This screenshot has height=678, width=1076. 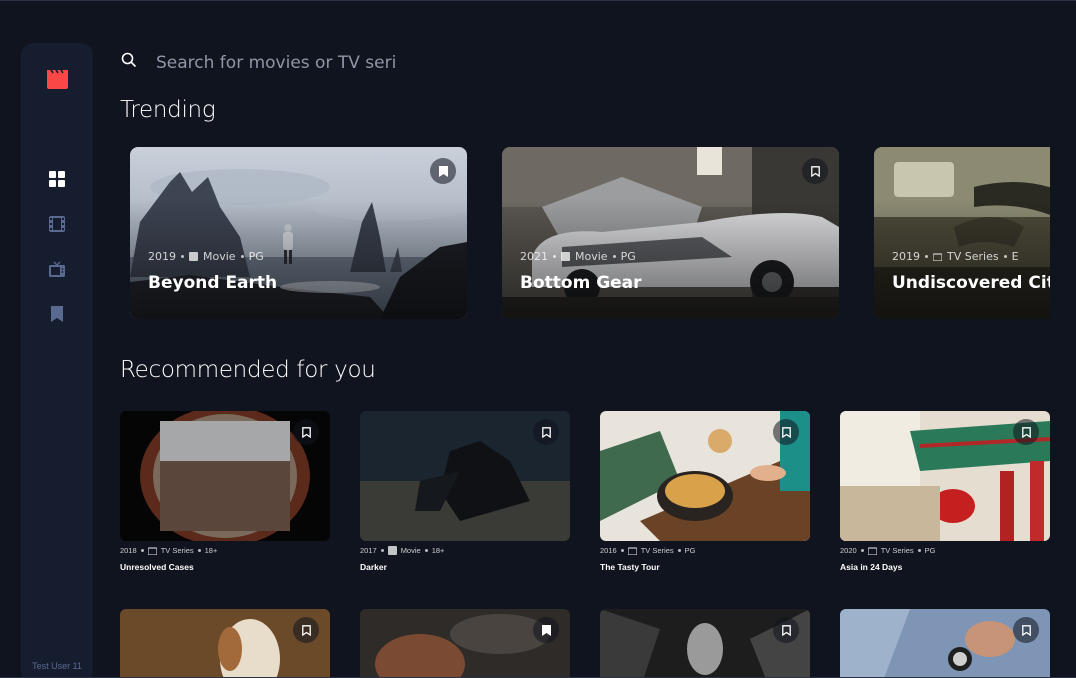 What do you see at coordinates (373, 567) in the screenshot?
I see `media-title: Darker` at bounding box center [373, 567].